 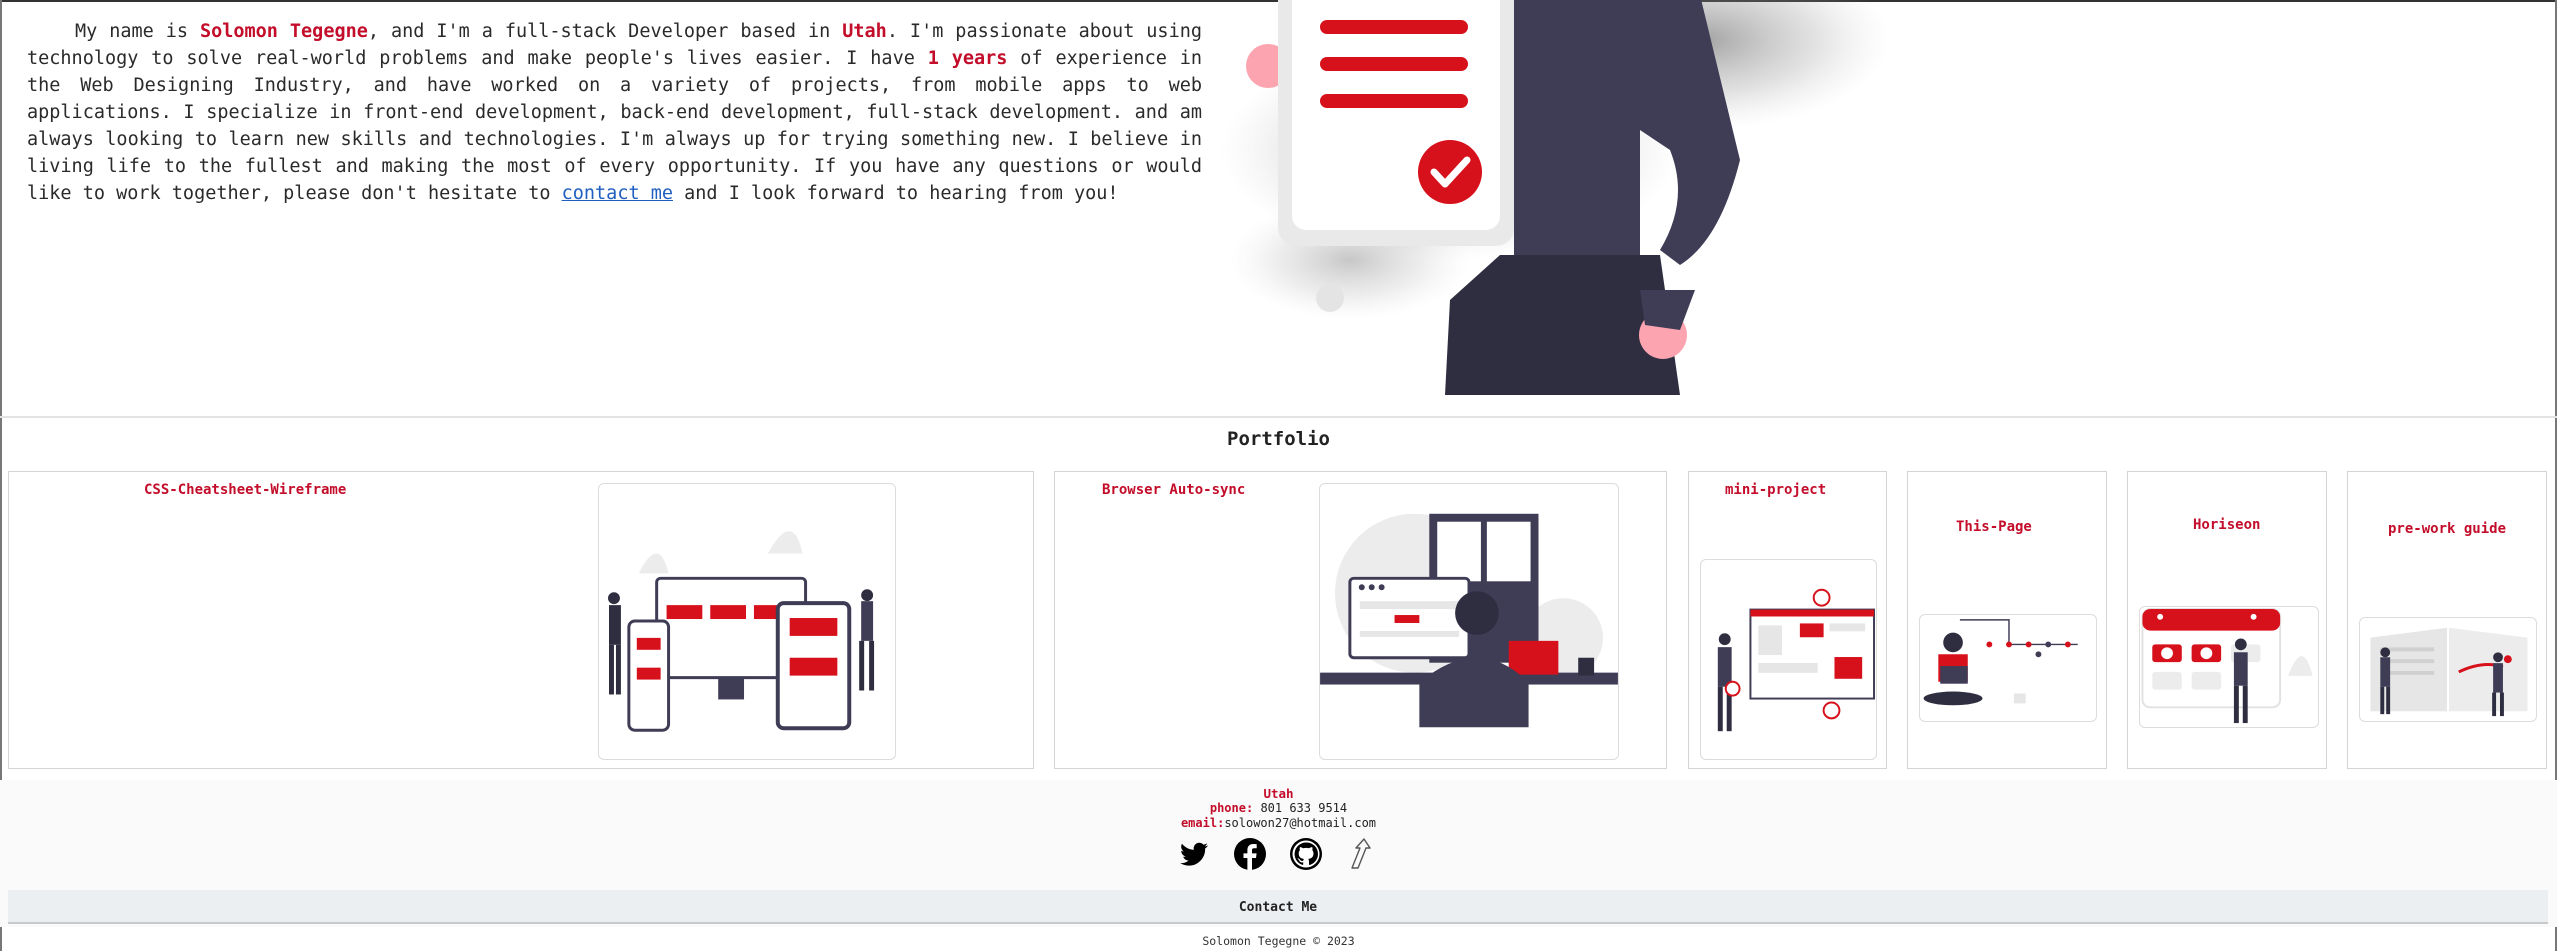 I want to click on footer-phone-line: phone: 801 633 9514, so click(x=1278, y=808).